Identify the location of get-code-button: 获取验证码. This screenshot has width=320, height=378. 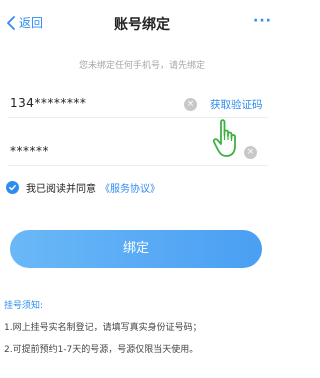
(236, 104).